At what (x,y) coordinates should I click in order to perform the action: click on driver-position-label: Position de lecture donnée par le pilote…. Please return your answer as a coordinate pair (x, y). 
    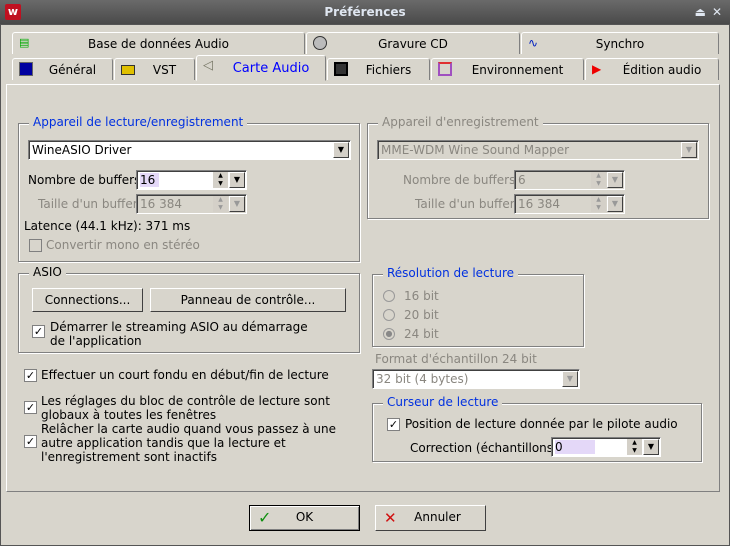
    Looking at the image, I should click on (541, 424).